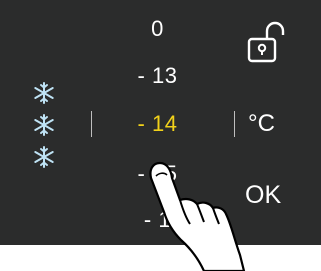 This screenshot has height=271, width=321. What do you see at coordinates (263, 195) in the screenshot?
I see `ok-button: OK` at bounding box center [263, 195].